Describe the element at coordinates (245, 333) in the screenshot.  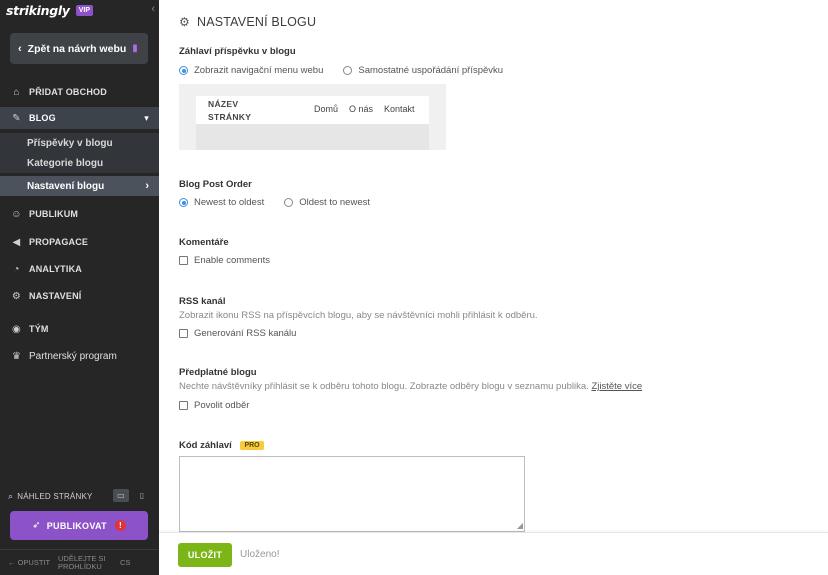
I see `rss-feed-label: Generování RSS kanálu` at that location.